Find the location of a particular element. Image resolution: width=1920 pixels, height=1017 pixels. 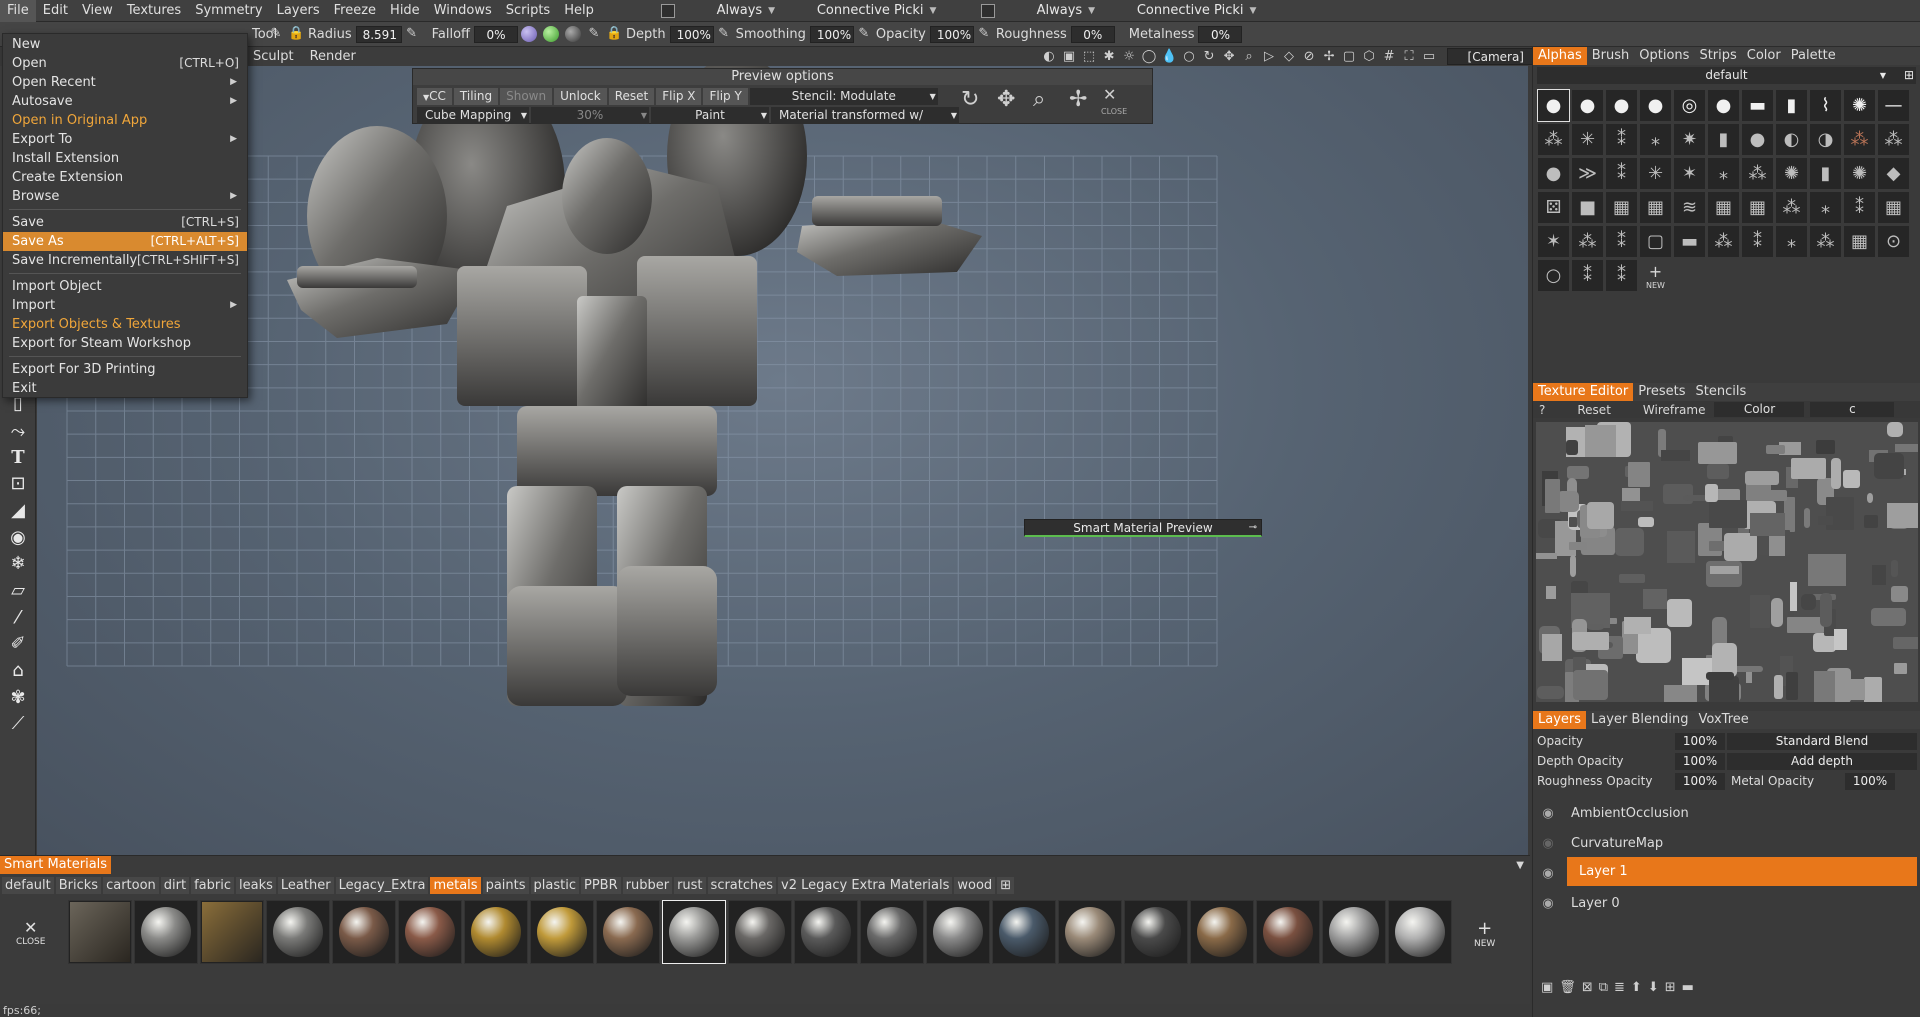

smart-close-button: ✕ CLOSE is located at coordinates (30, 932).